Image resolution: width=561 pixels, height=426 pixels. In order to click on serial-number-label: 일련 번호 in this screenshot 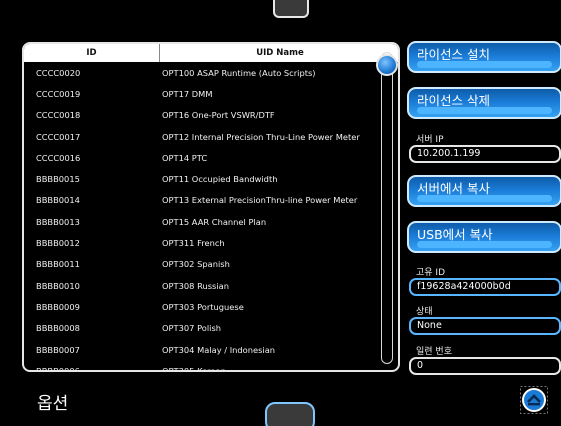, I will do `click(434, 352)`.